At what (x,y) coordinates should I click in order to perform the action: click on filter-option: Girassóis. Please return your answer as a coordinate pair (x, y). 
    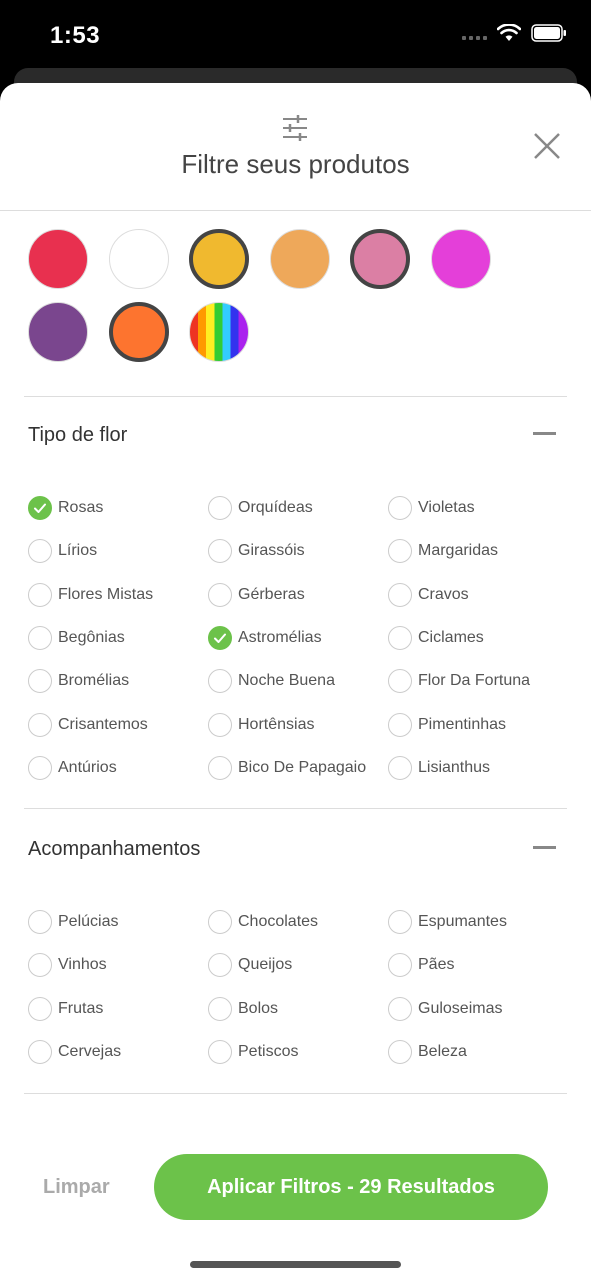
    Looking at the image, I should click on (256, 551).